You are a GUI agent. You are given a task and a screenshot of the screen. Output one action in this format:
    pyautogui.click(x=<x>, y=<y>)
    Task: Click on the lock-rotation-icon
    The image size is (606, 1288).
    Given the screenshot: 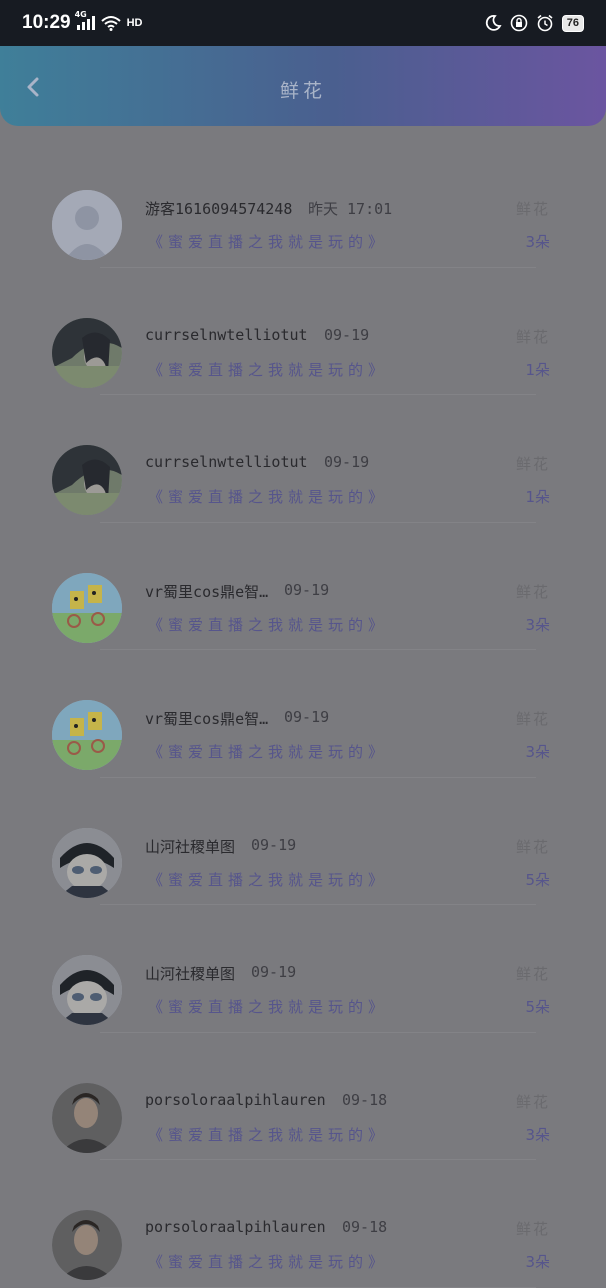 What is the action you would take?
    pyautogui.click(x=519, y=23)
    